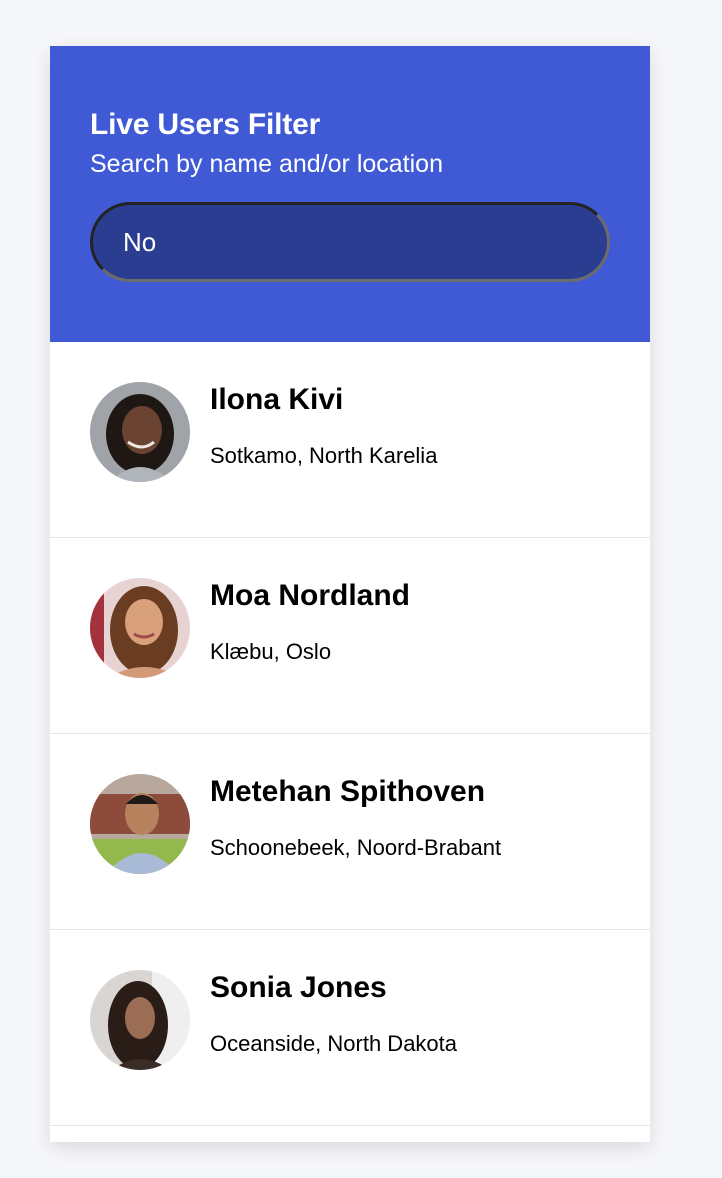 This screenshot has width=722, height=1178. I want to click on list-item: Sonia Jones Oceanside, North Dakota, so click(350, 1028).